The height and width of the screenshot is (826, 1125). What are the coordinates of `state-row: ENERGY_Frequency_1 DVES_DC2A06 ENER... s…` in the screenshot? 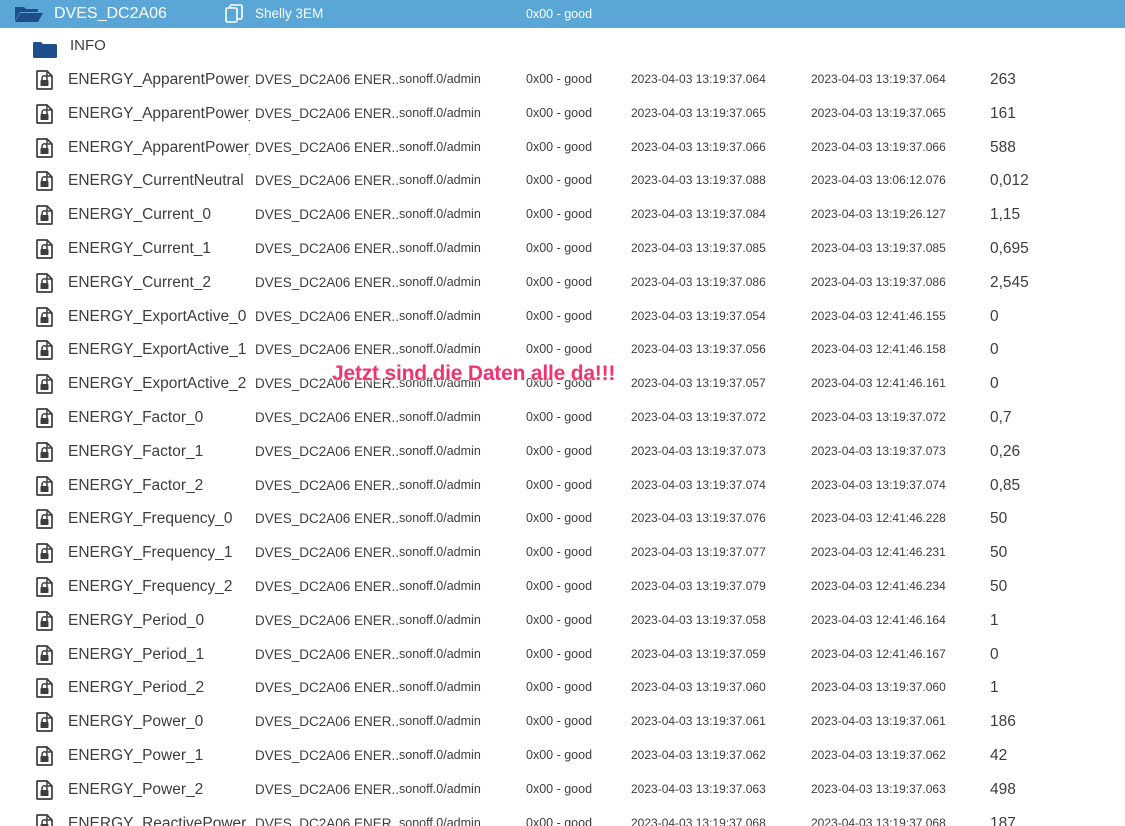 It's located at (562, 553).